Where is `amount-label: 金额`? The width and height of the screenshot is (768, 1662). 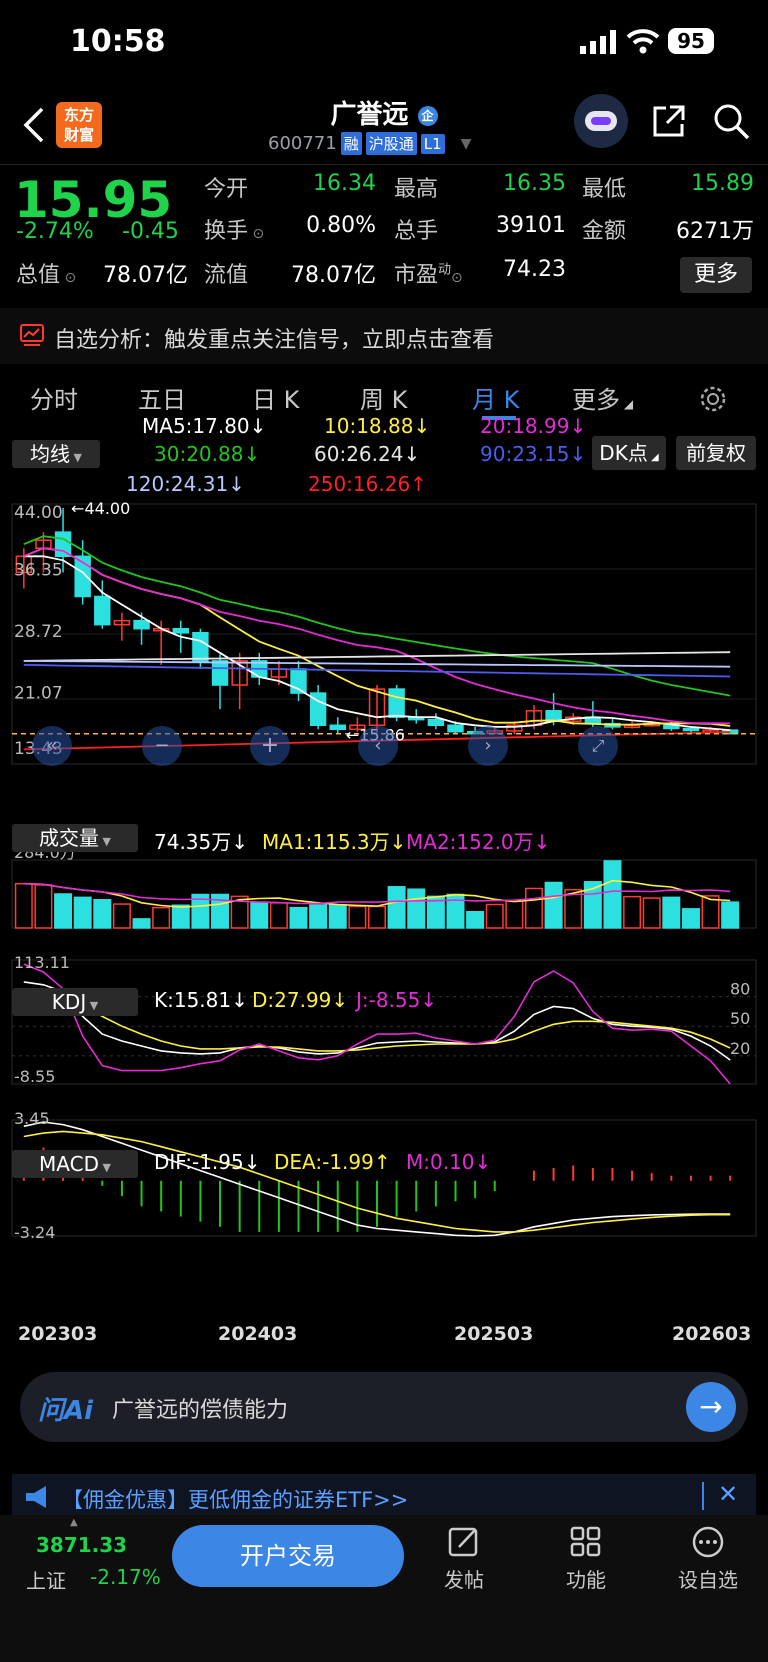
amount-label: 金额 is located at coordinates (604, 231).